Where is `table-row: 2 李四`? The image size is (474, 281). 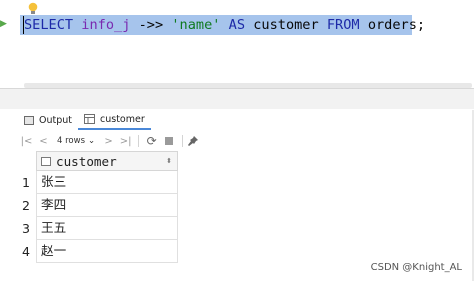
table-row: 2 李四 is located at coordinates (98, 205).